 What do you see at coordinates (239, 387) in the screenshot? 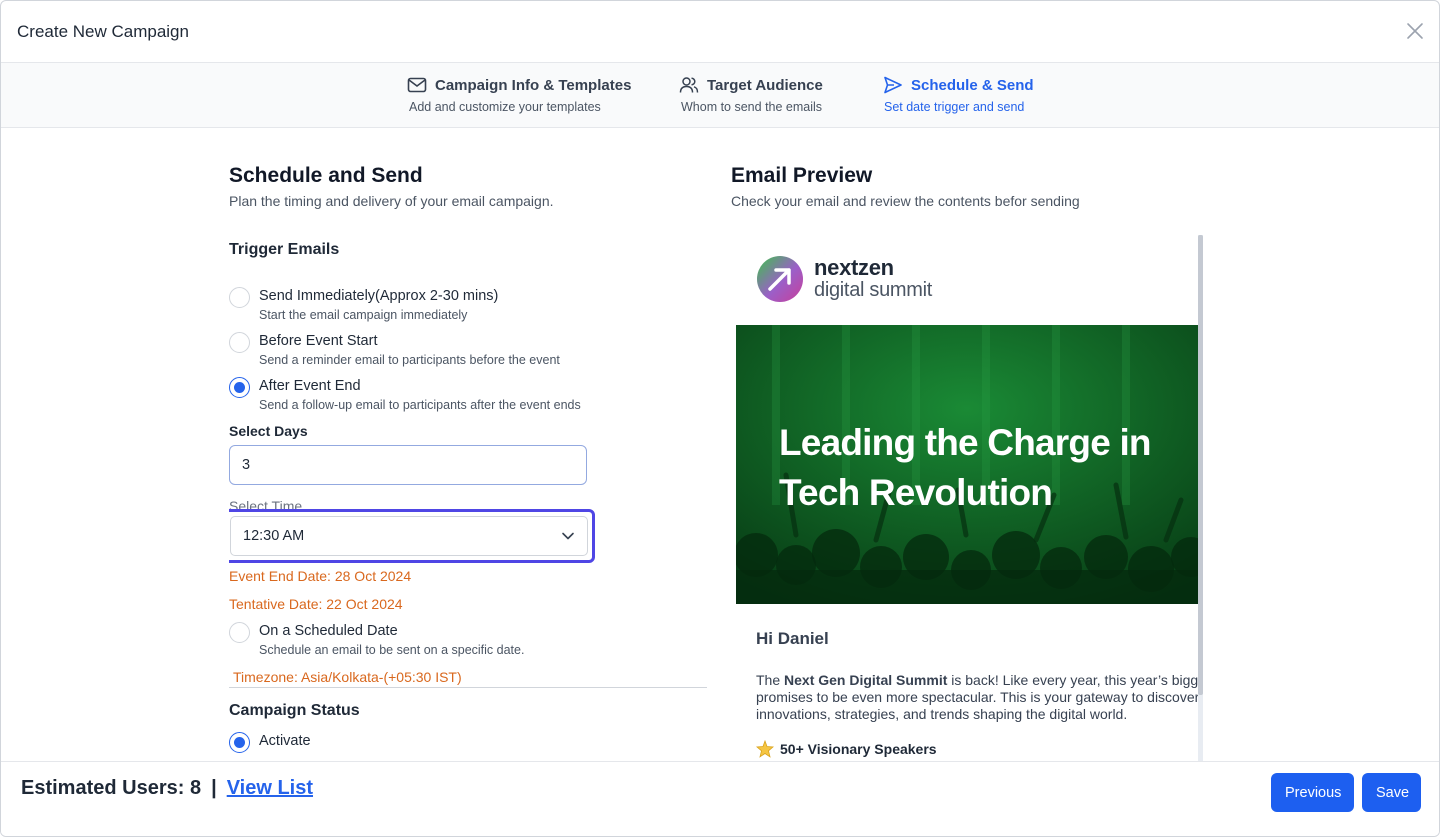
I see `radio-after-event-end` at bounding box center [239, 387].